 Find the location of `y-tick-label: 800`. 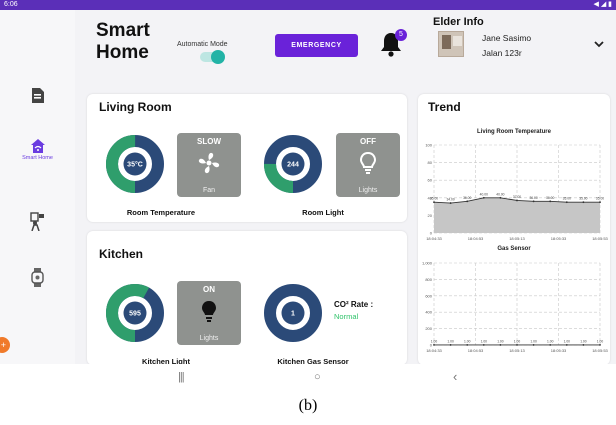

y-tick-label: 800 is located at coordinates (428, 279).